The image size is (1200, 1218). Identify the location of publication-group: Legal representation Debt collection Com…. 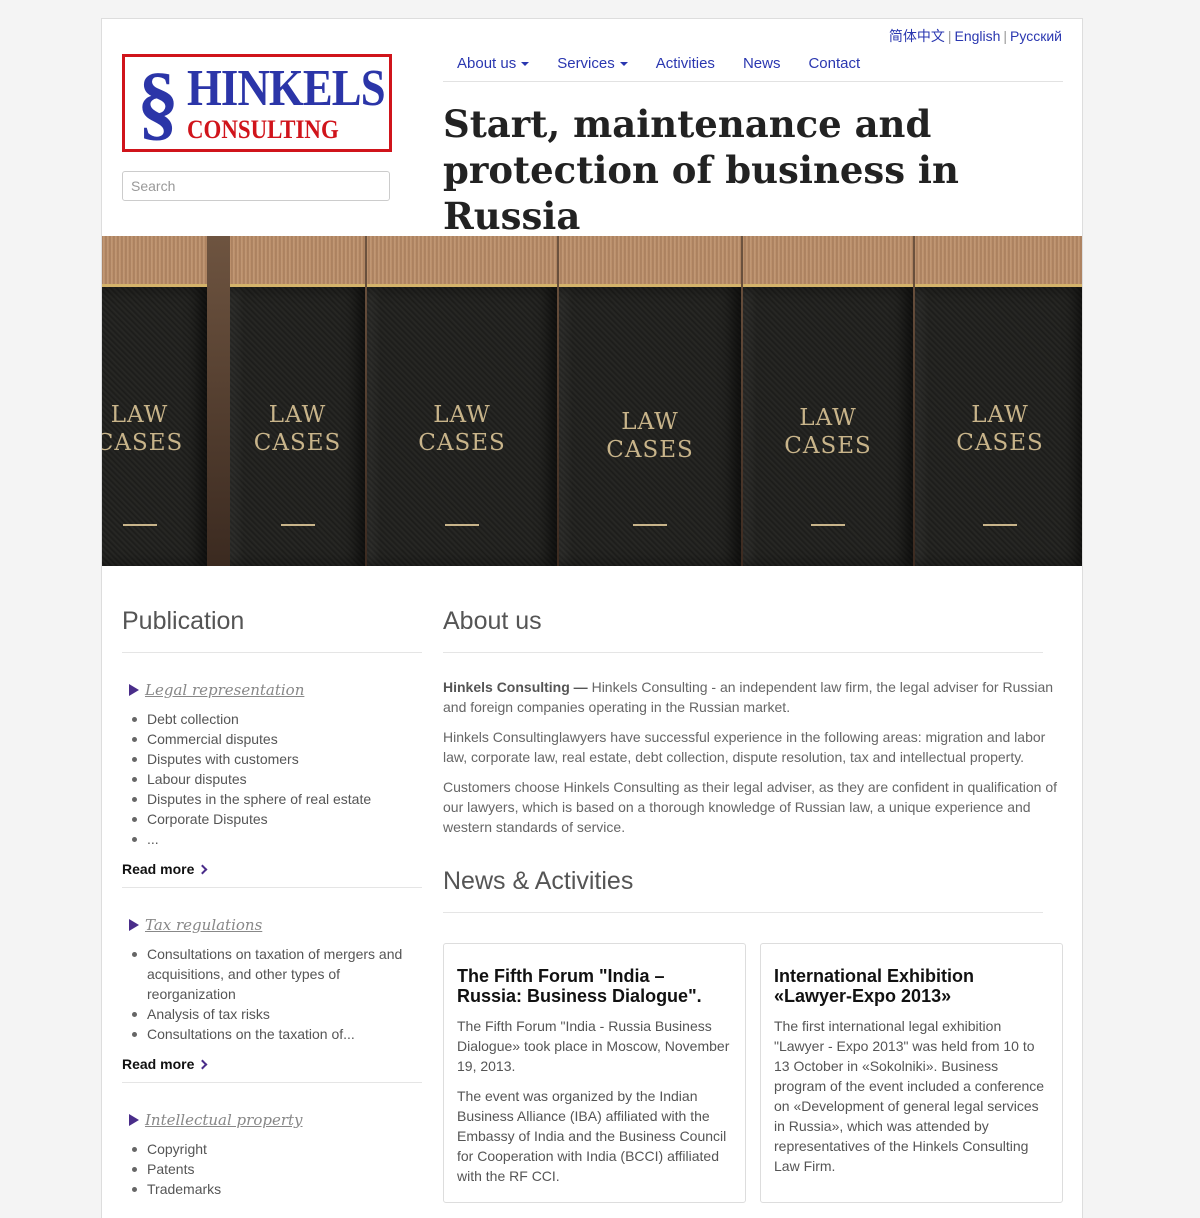
(272, 770).